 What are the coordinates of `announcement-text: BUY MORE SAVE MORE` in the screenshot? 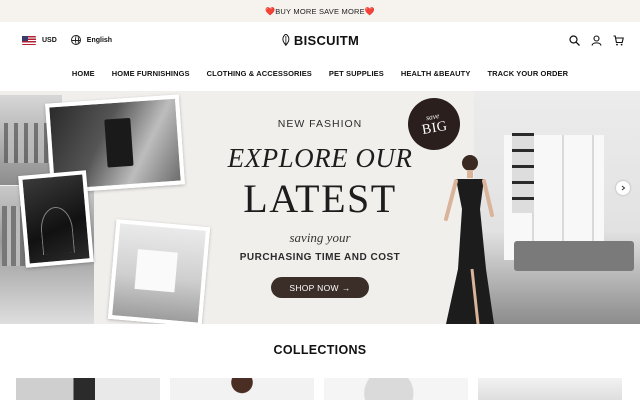 It's located at (320, 11).